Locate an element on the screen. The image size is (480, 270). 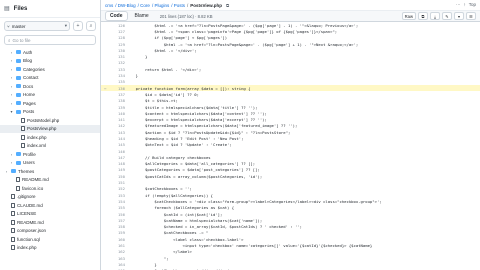
line-number: 164 is located at coordinates (116, 264).